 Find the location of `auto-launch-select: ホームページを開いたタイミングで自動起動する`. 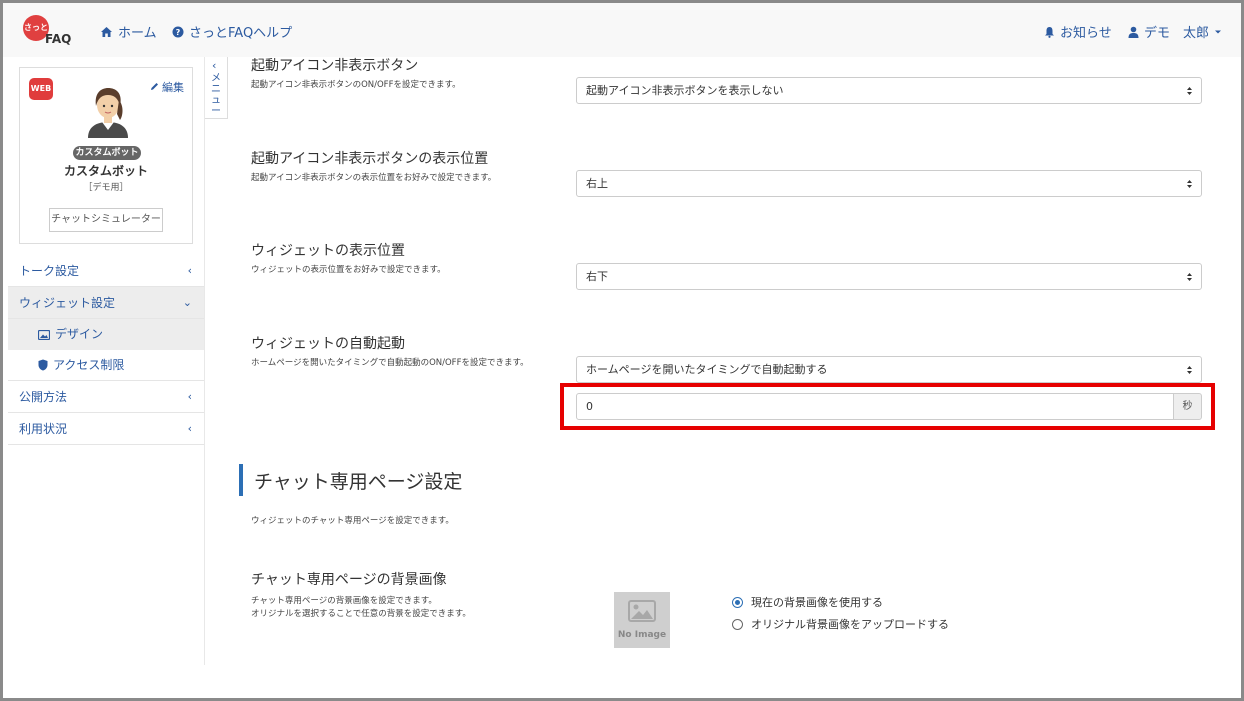

auto-launch-select: ホームページを開いたタイミングで自動起動する is located at coordinates (889, 369).